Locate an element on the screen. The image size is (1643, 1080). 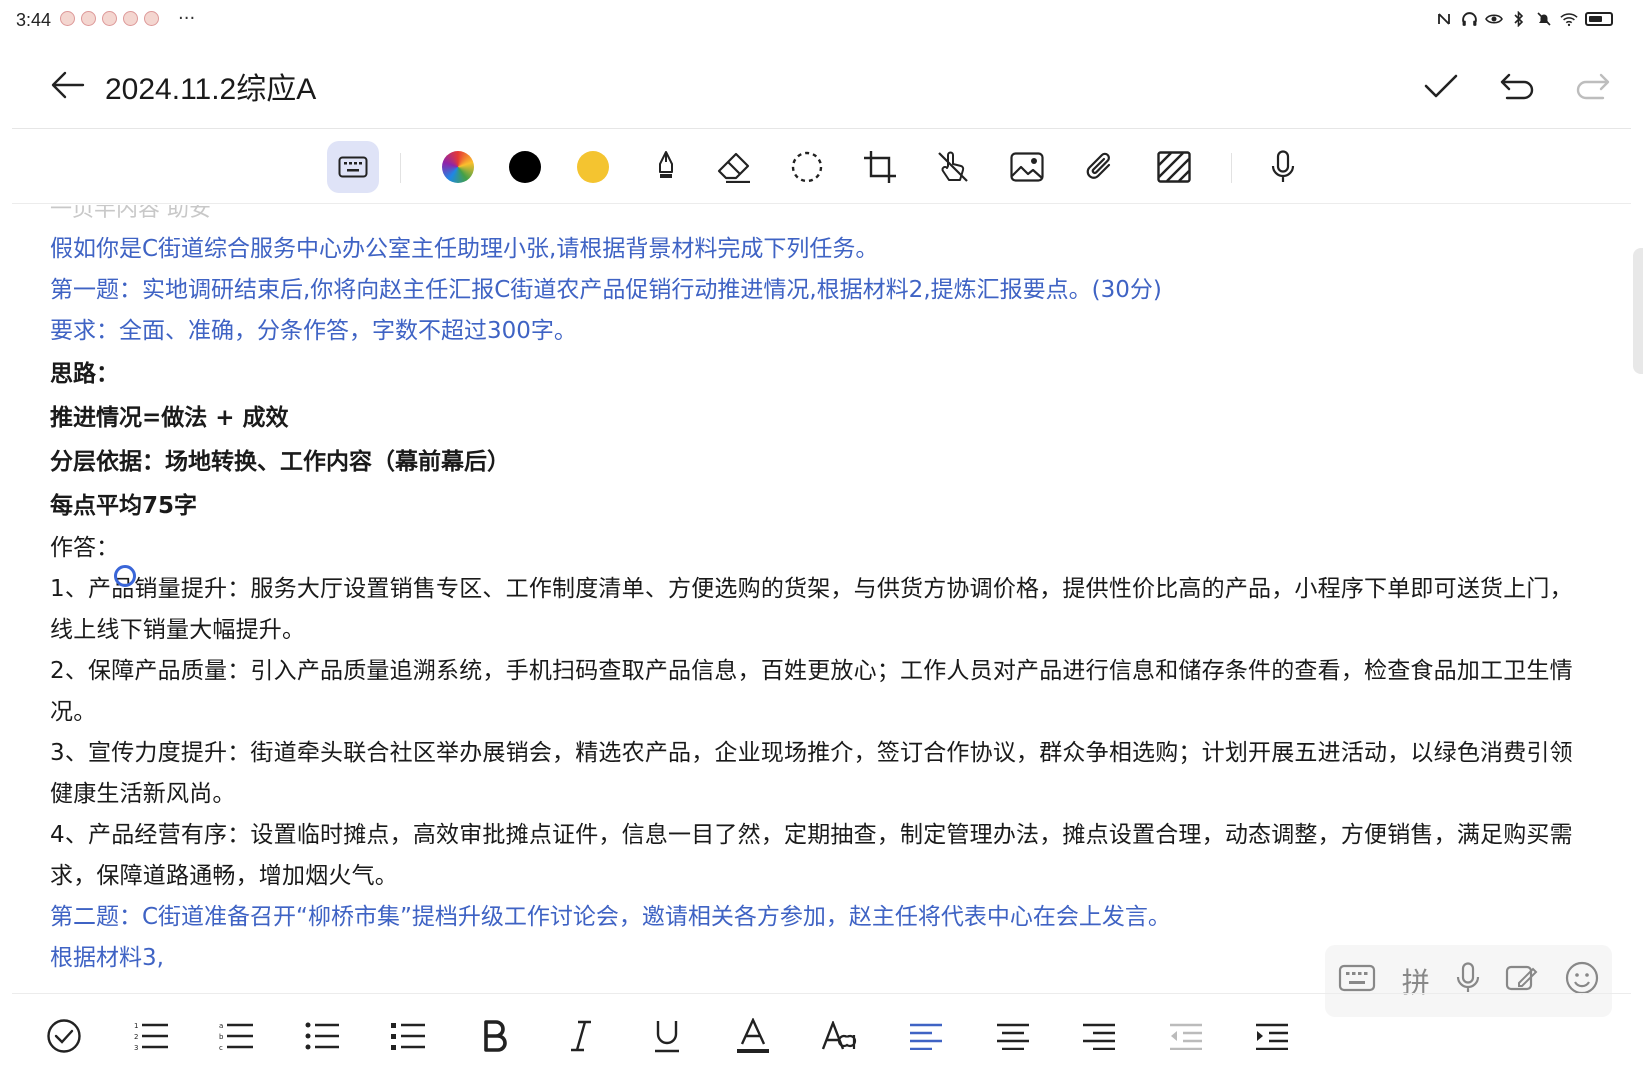
yellow-pen-color is located at coordinates (593, 167).